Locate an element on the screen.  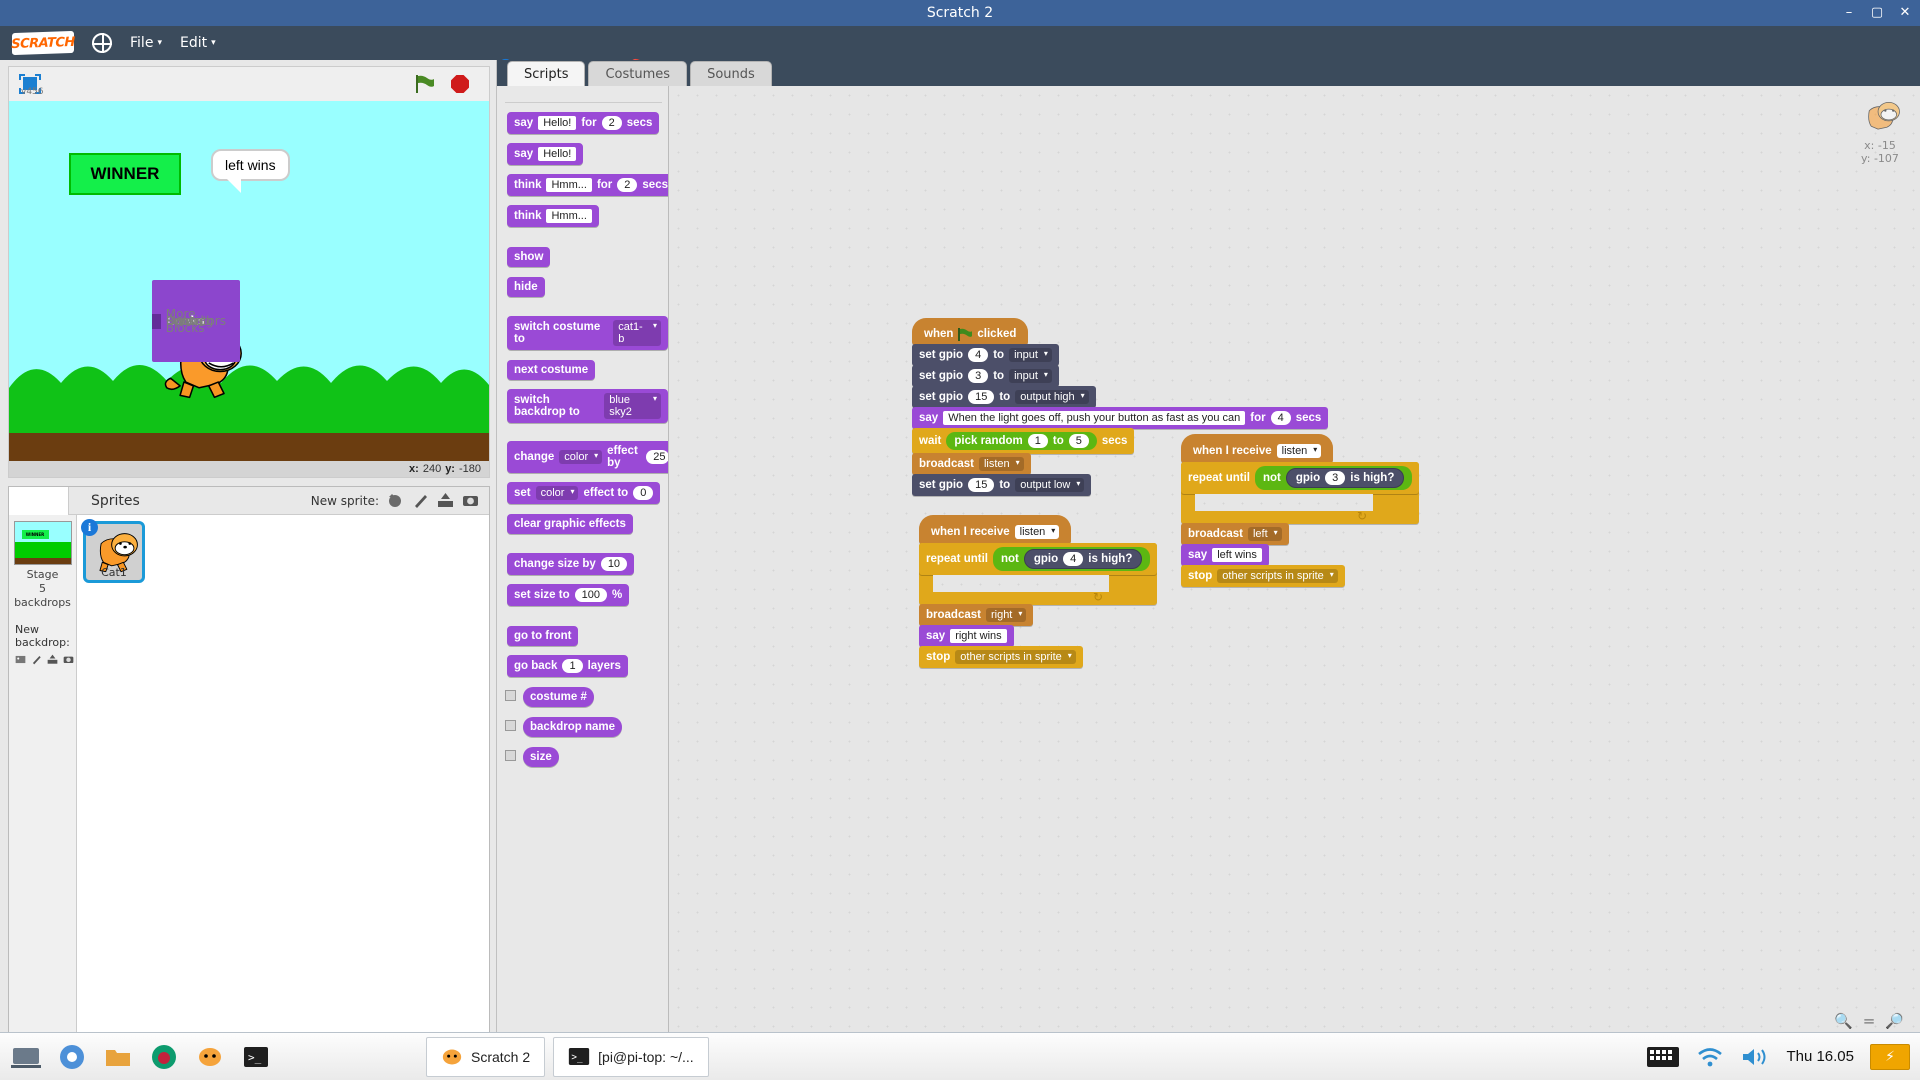
numeric-input: 1 is located at coordinates (572, 666).